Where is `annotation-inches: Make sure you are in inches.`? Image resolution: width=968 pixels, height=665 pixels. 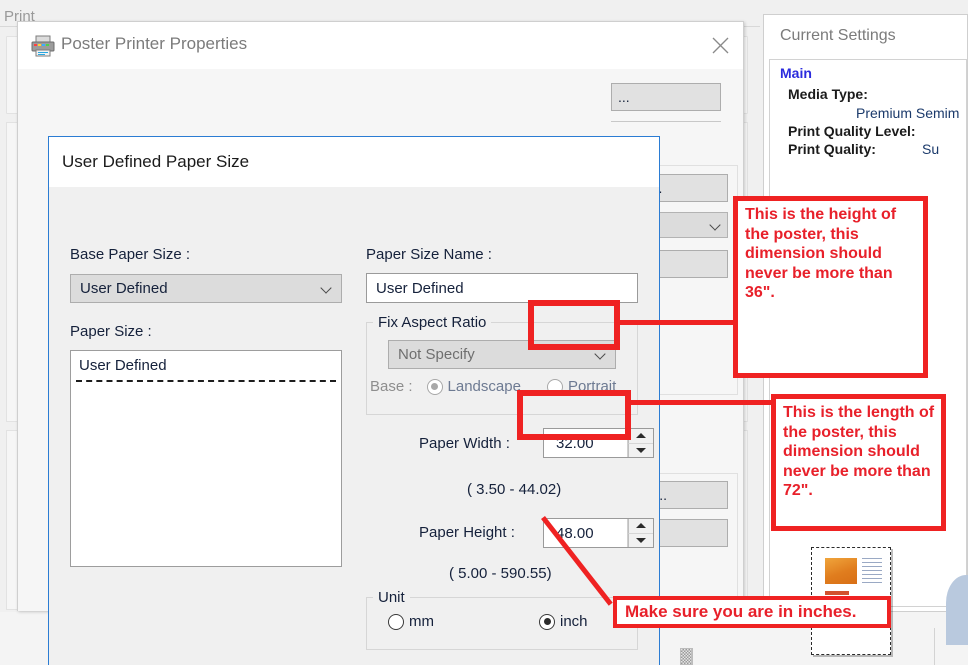 annotation-inches: Make sure you are in inches. is located at coordinates (752, 612).